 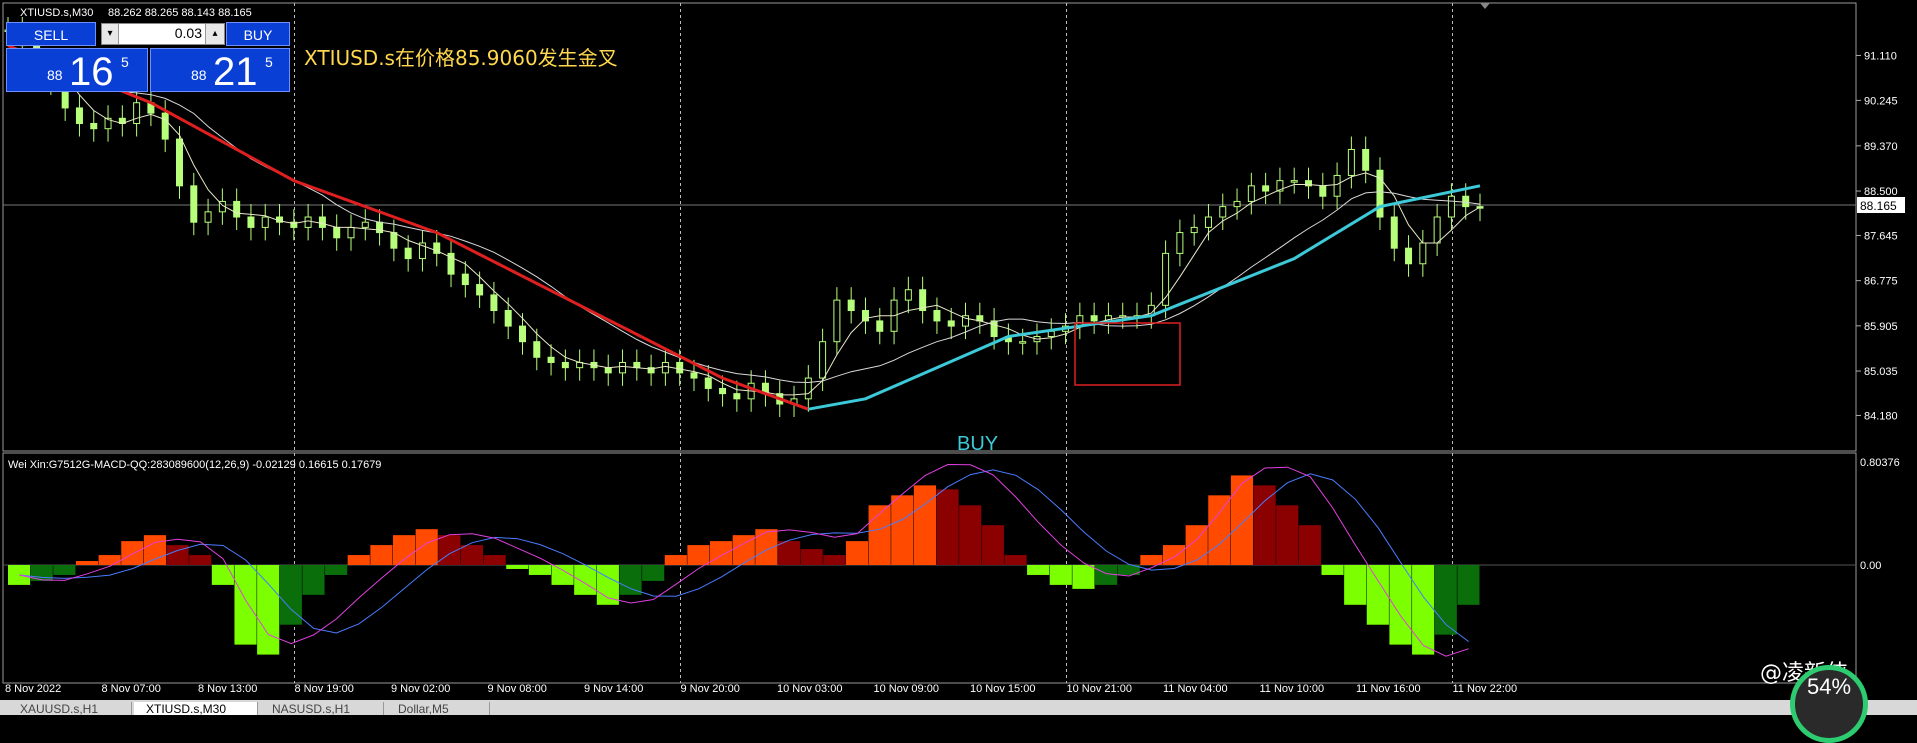 I want to click on current-price-label: 88.165, so click(x=1878, y=206).